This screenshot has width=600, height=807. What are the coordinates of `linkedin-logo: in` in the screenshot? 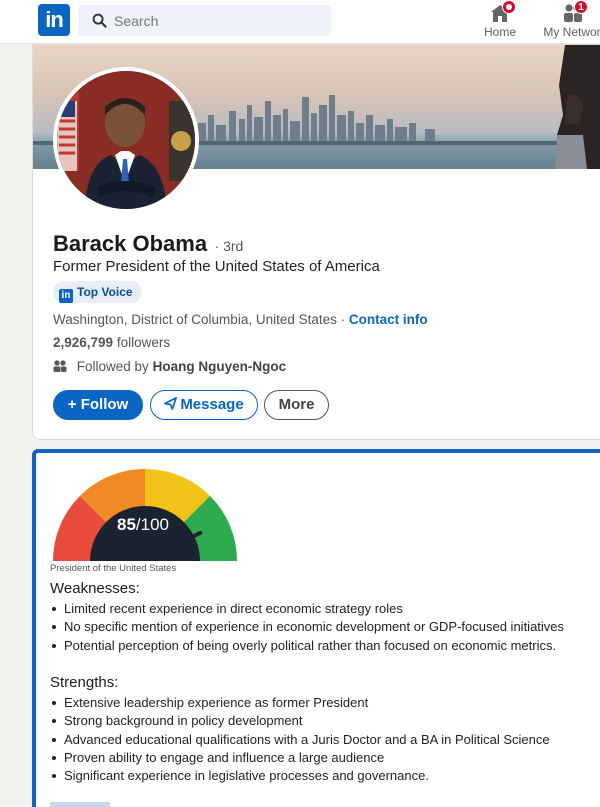 It's located at (54, 20).